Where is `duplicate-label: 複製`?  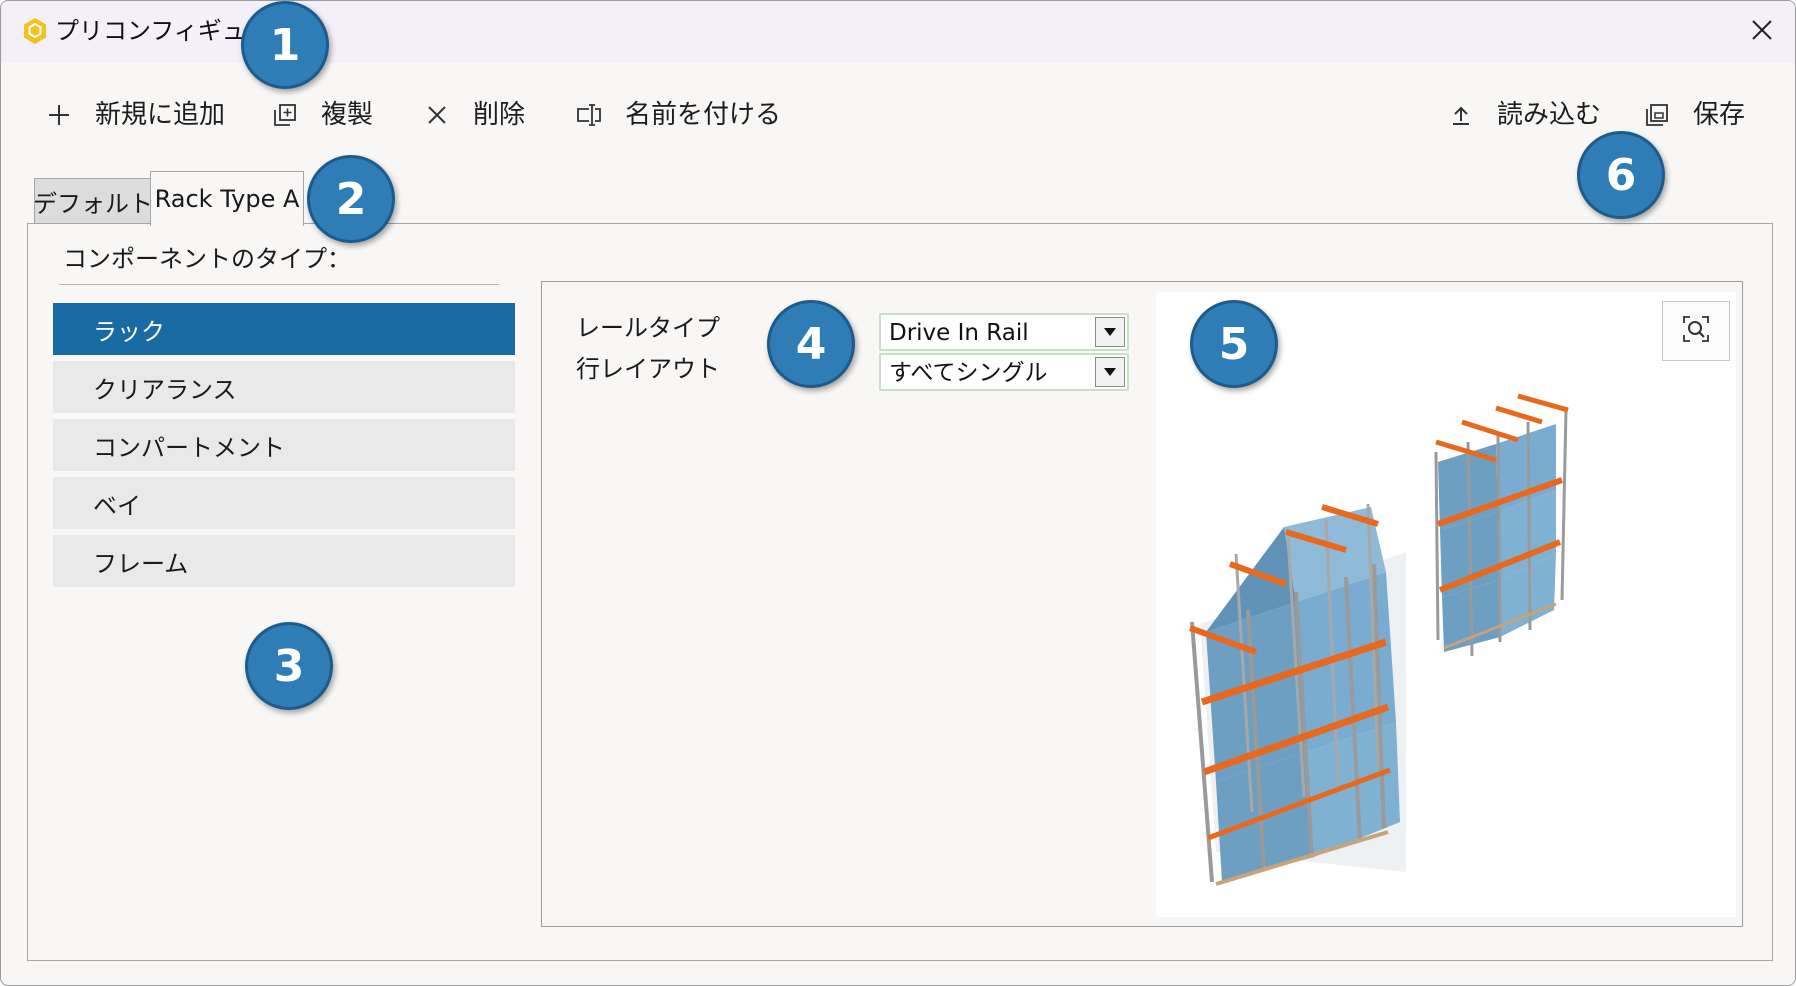
duplicate-label: 複製 is located at coordinates (347, 115).